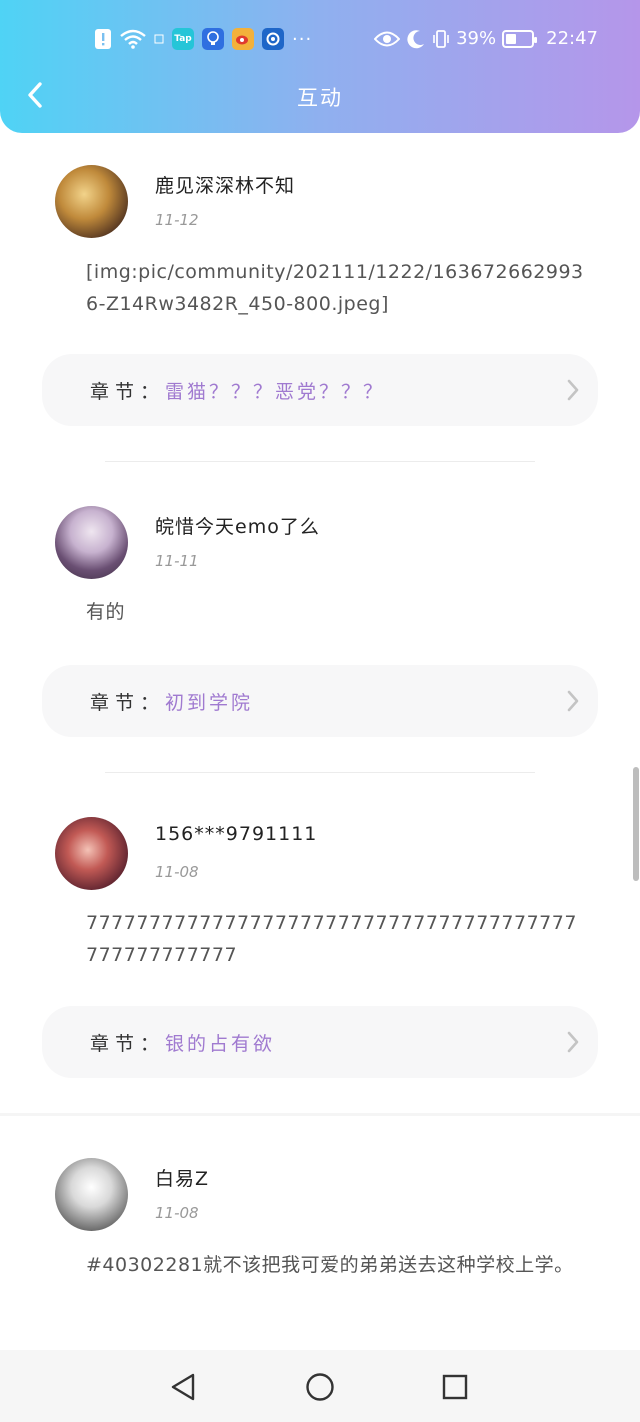 This screenshot has height=1422, width=640. What do you see at coordinates (387, 39) in the screenshot?
I see `eye-icon` at bounding box center [387, 39].